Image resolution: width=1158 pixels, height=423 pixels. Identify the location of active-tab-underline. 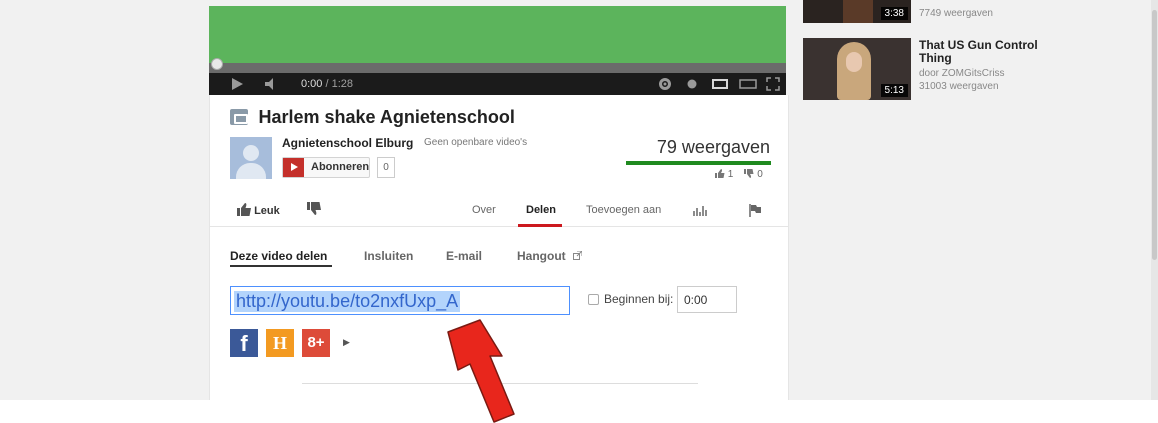
(540, 225).